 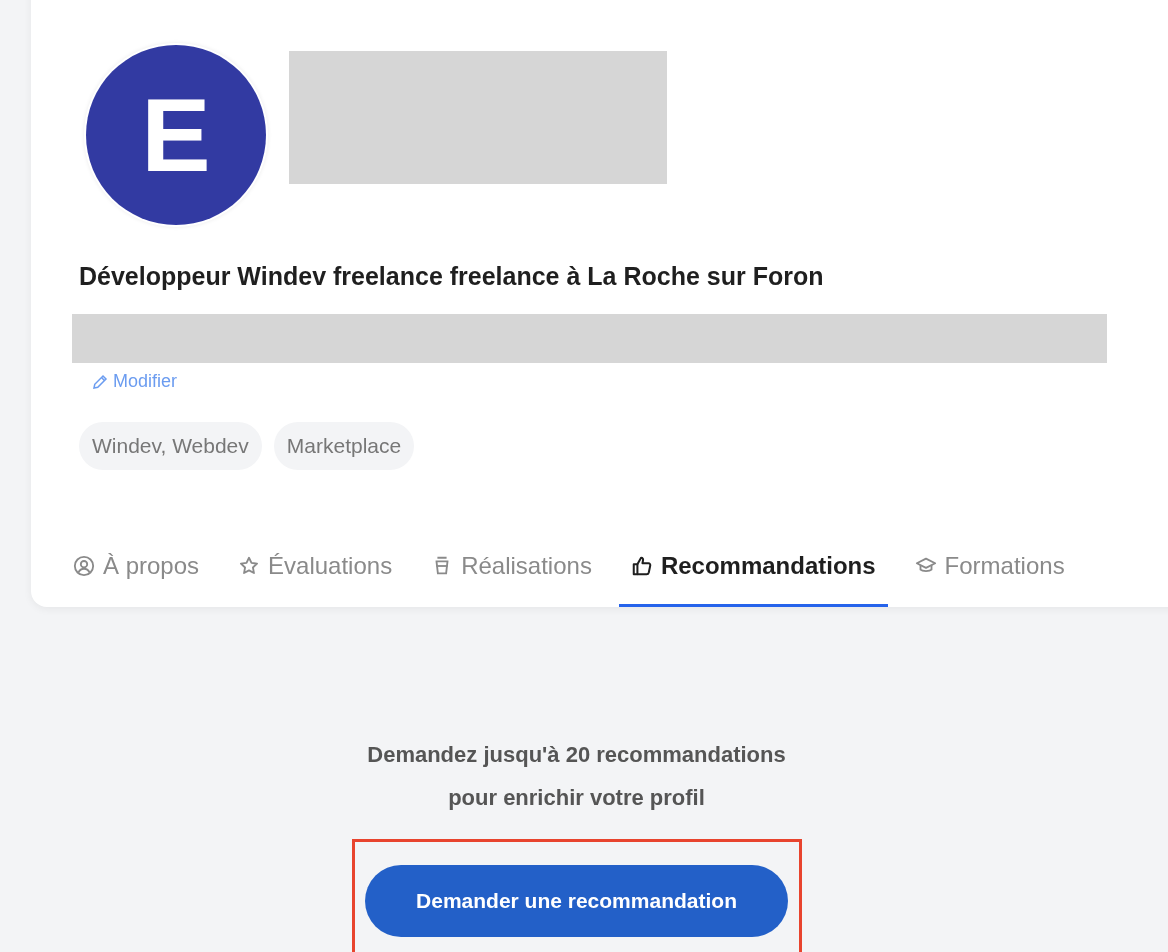 I want to click on pencil-icon, so click(x=100, y=381).